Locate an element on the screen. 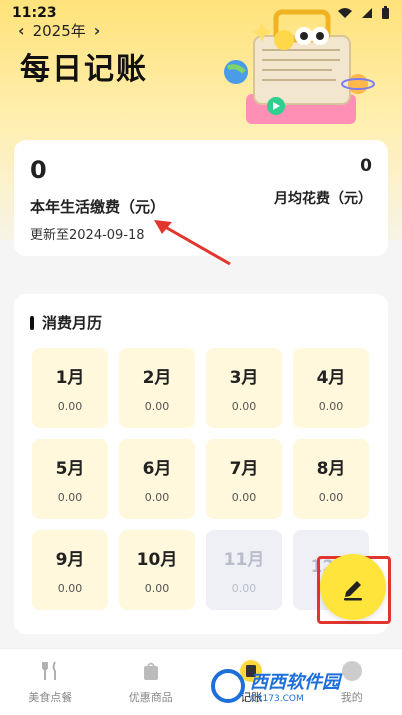  tab-food-order: 美食点餐 is located at coordinates (50, 682).